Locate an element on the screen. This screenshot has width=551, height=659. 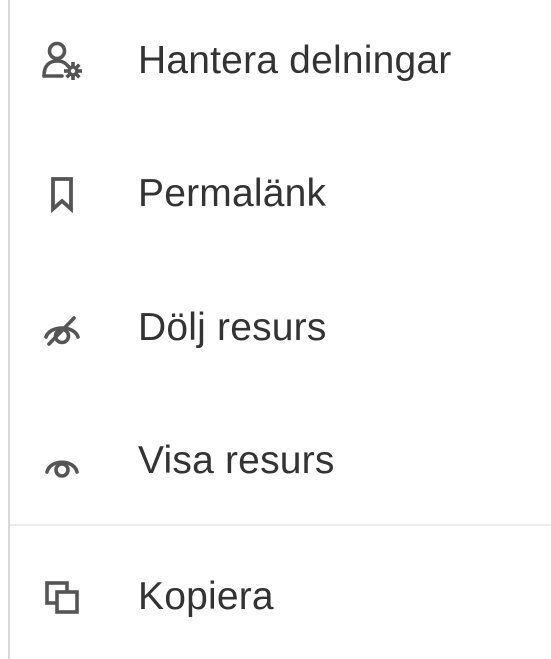
menu-divider is located at coordinates (280, 525).